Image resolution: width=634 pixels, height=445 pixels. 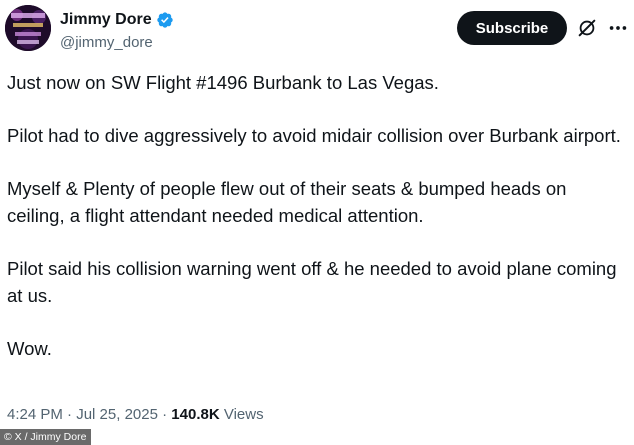 I want to click on avatar, so click(x=28, y=28).